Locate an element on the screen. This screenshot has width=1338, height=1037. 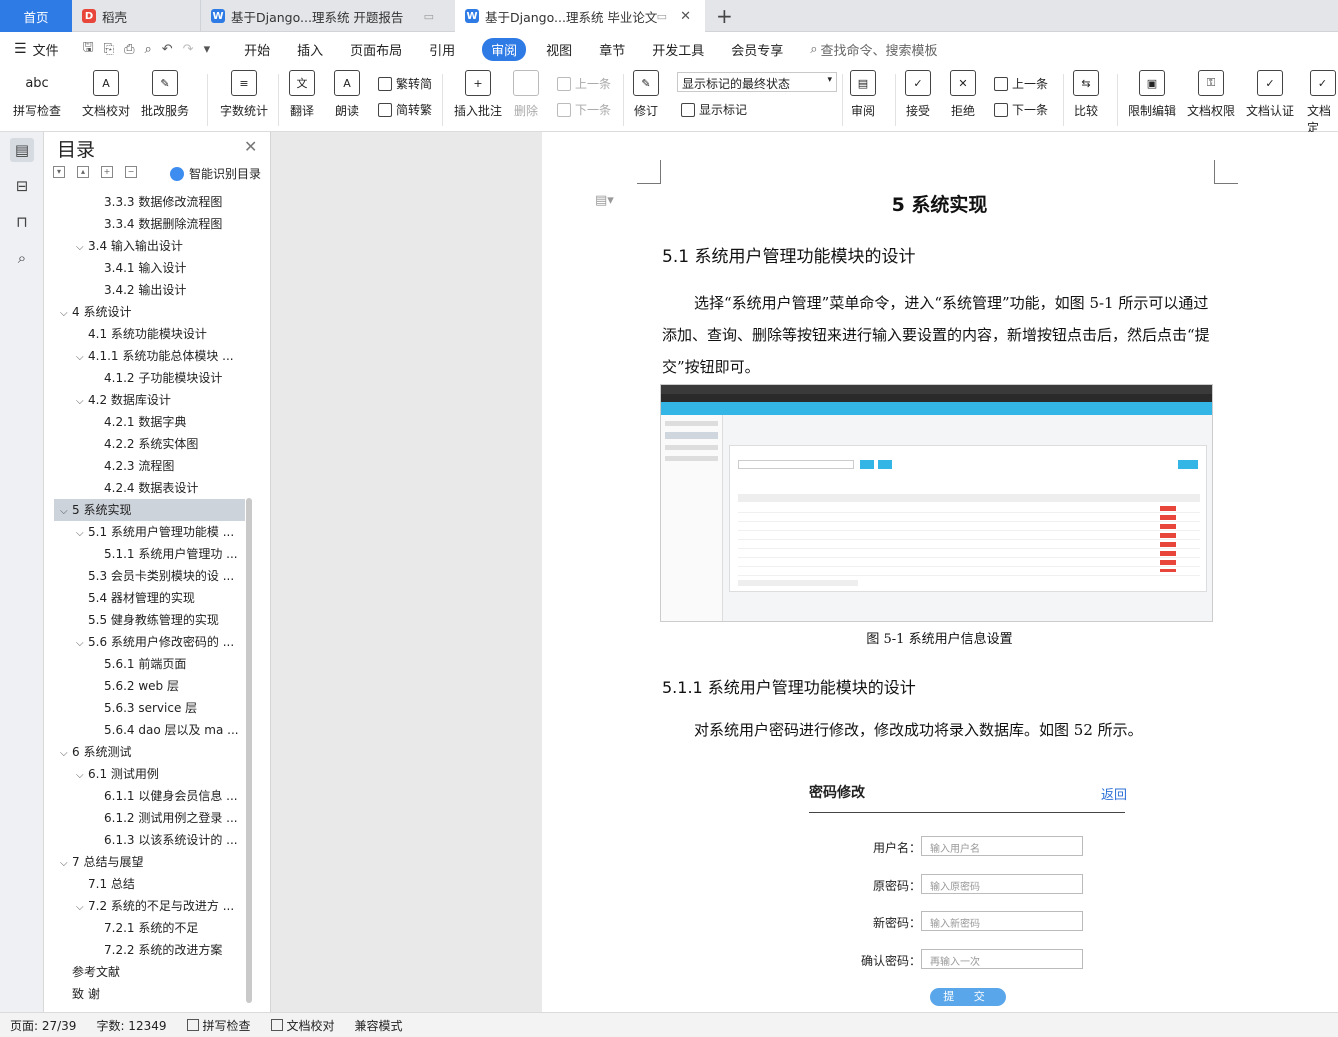
tab-home: 首页 is located at coordinates (36, 16).